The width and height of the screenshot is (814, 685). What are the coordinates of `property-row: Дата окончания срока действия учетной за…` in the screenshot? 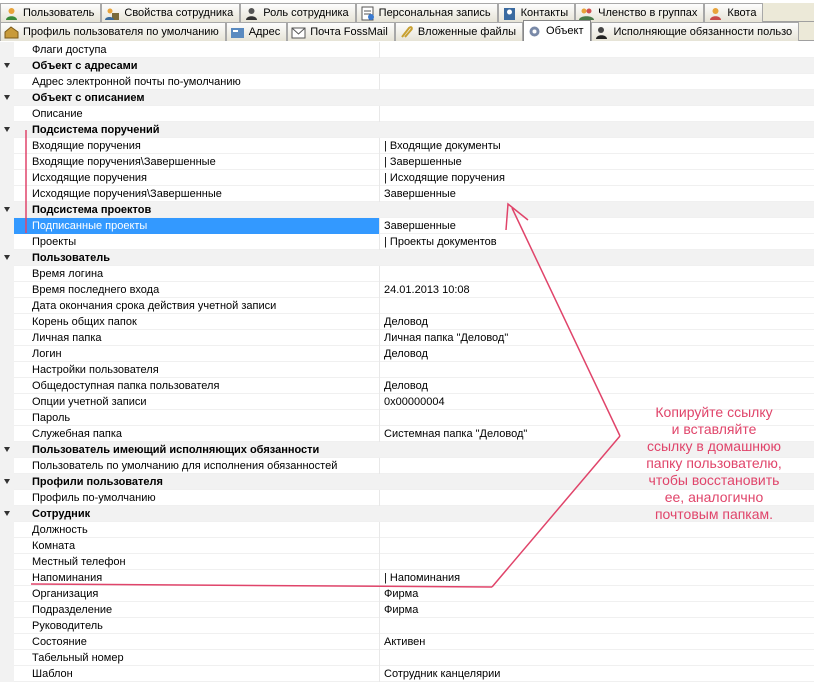 It's located at (407, 305).